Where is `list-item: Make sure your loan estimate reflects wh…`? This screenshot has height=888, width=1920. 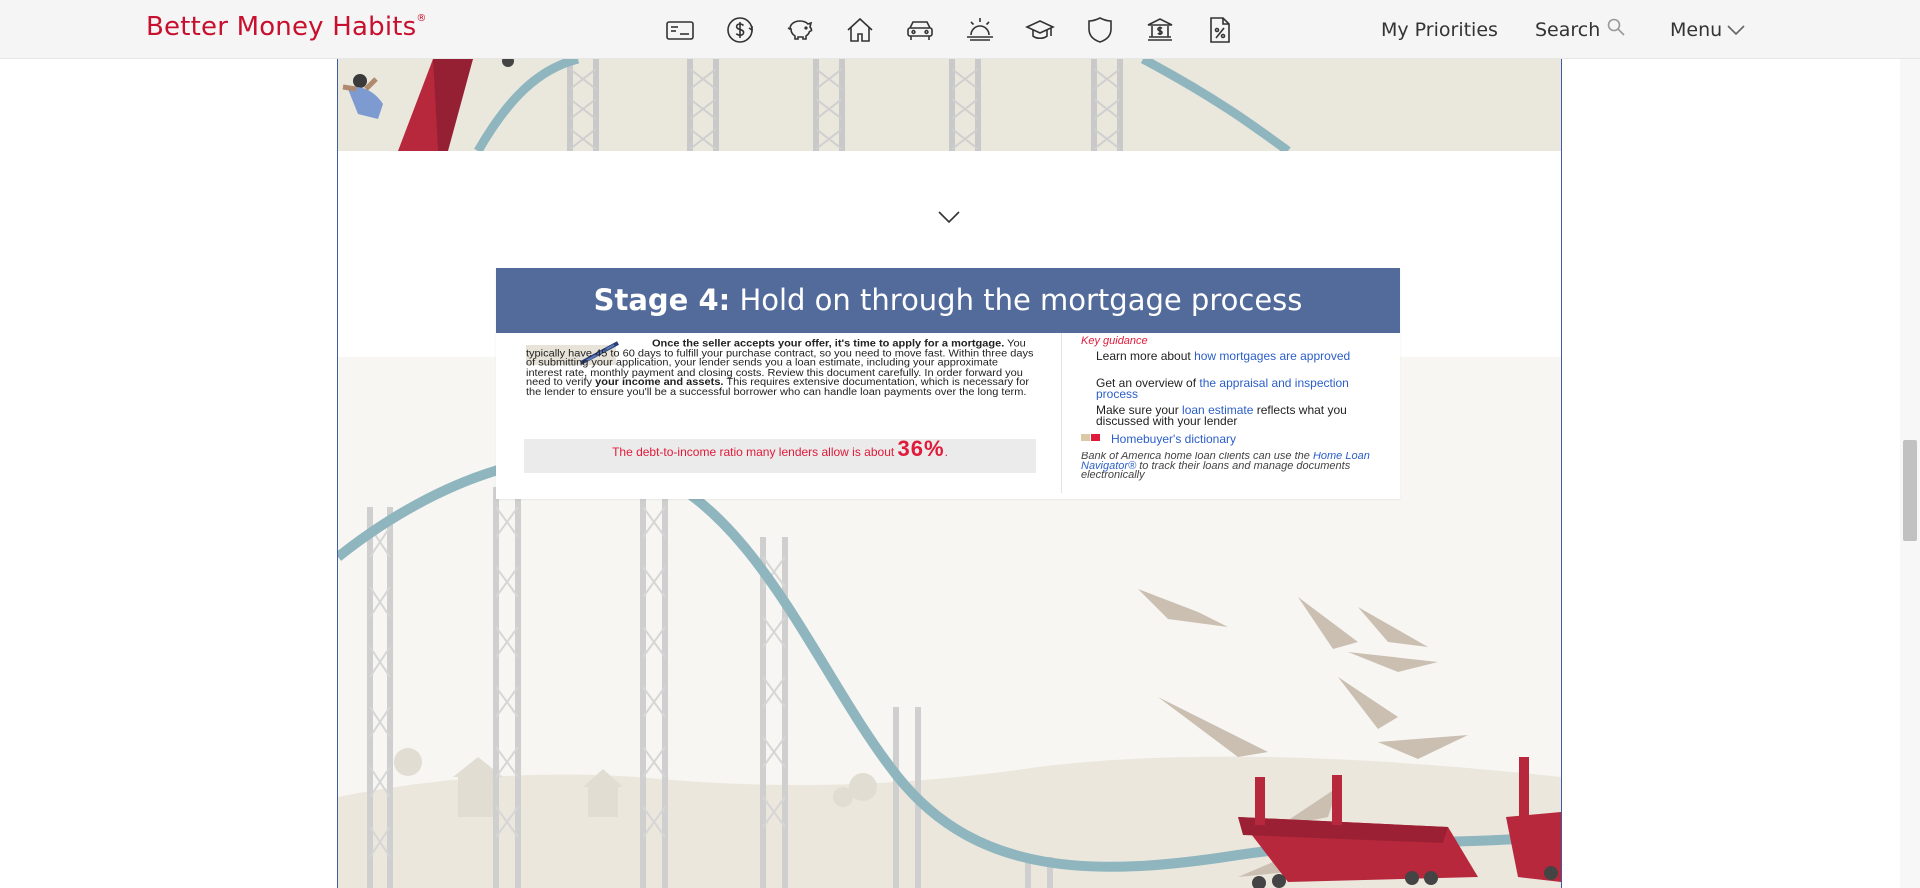 list-item: Make sure your loan estimate reflects wh… is located at coordinates (1238, 416).